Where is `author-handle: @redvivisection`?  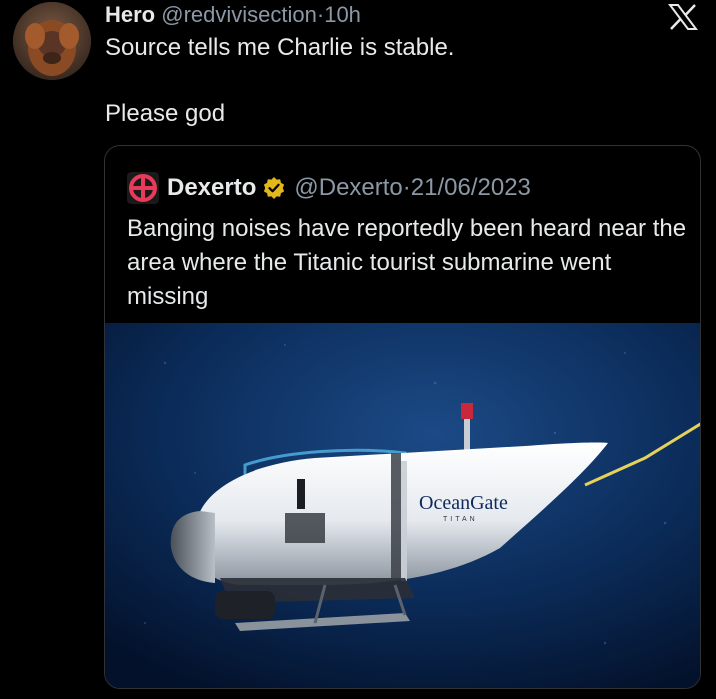 author-handle: @redvivisection is located at coordinates (239, 14).